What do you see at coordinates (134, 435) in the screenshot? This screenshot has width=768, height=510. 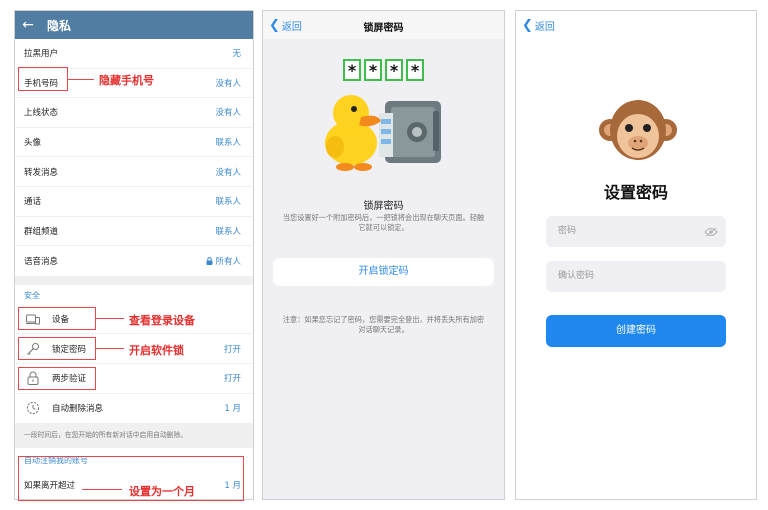 I see `auto-delete-note: 一段时间后，在您开始的所有新对话中启用自动删除。` at bounding box center [134, 435].